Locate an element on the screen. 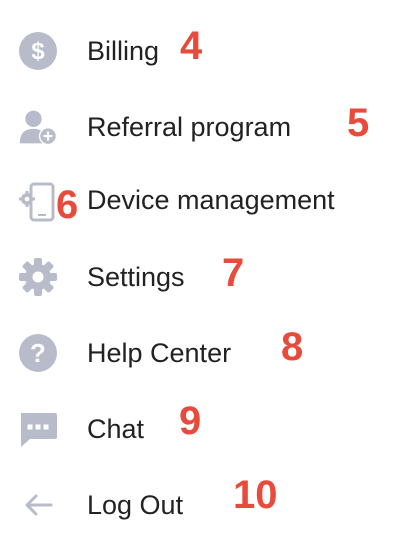  arrow-left-icon is located at coordinates (38, 505).